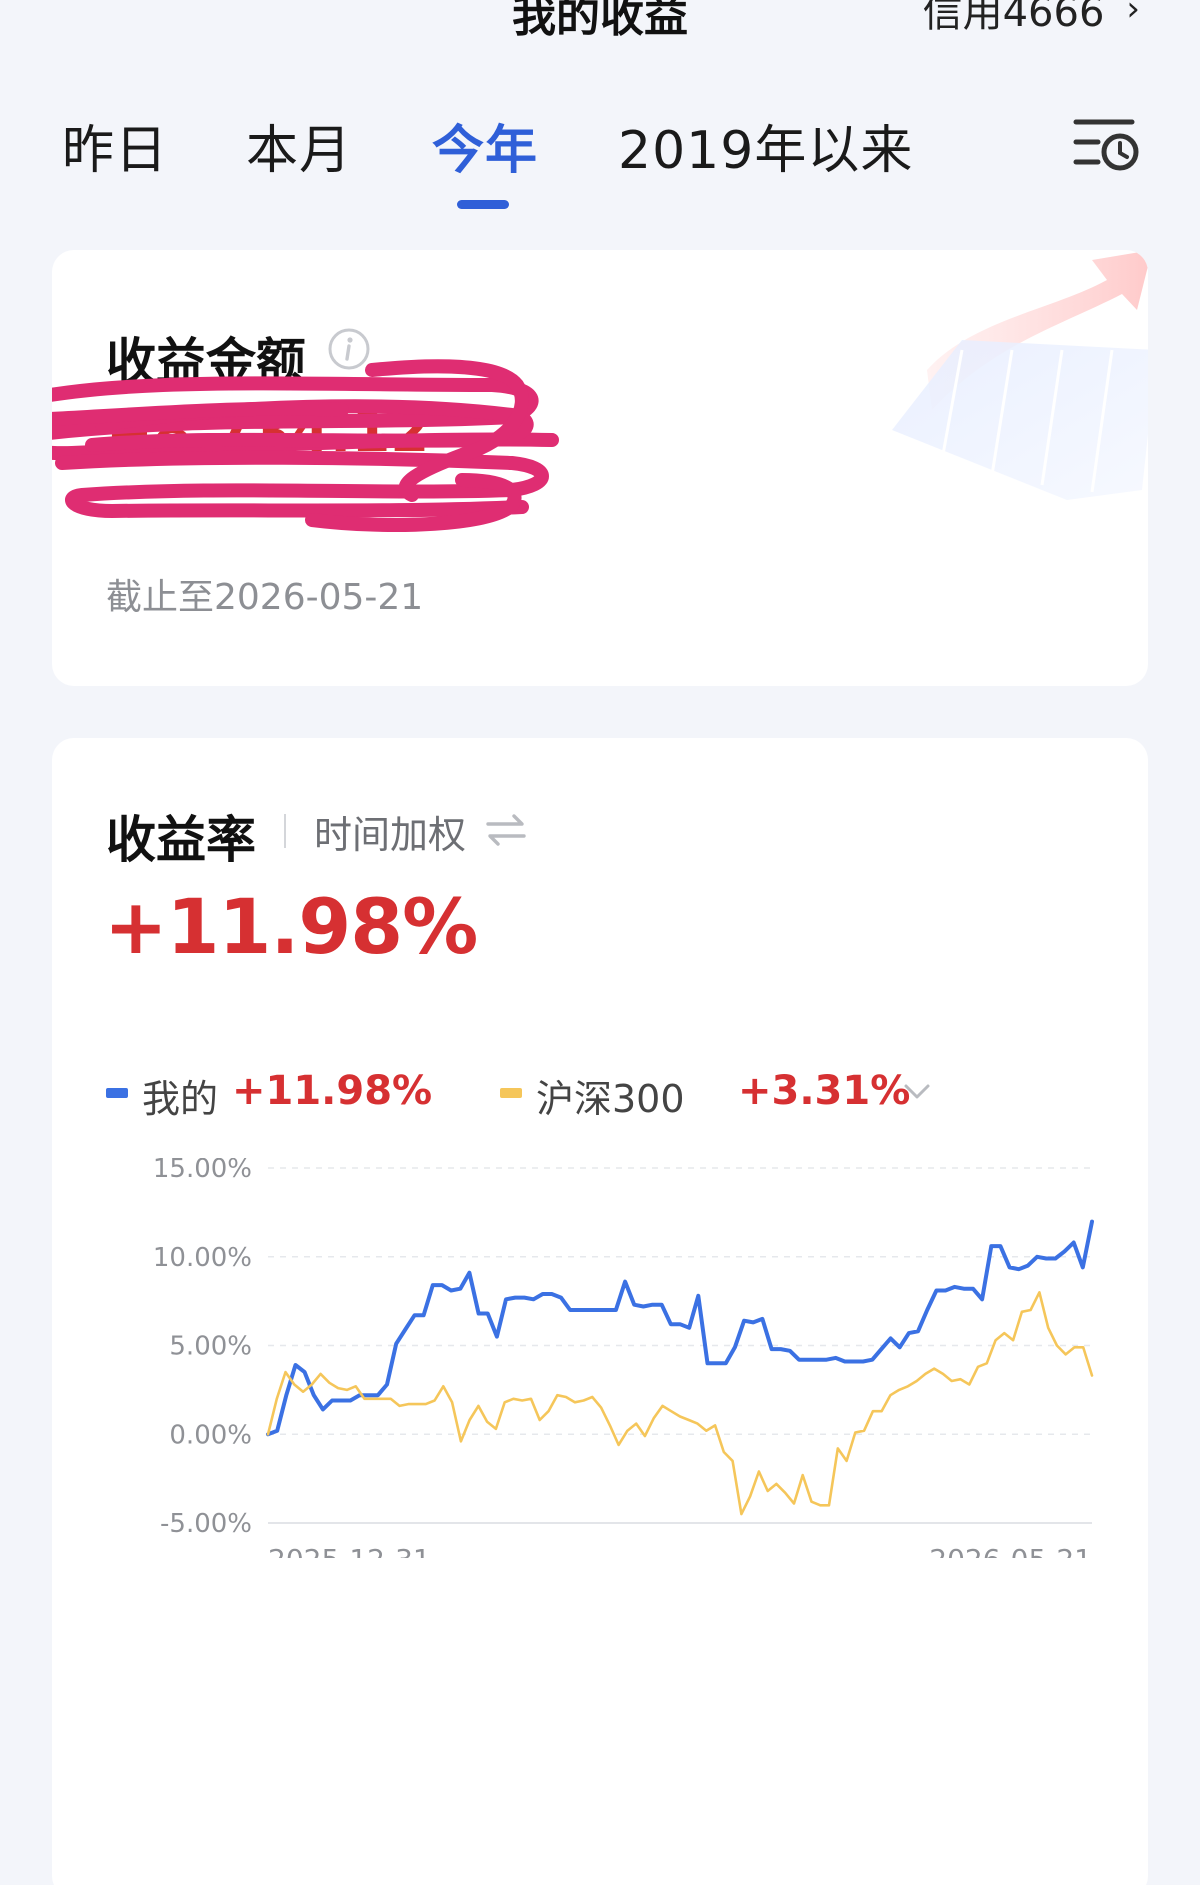  What do you see at coordinates (1133, 14) in the screenshot?
I see `chevron-right-icon: ›` at bounding box center [1133, 14].